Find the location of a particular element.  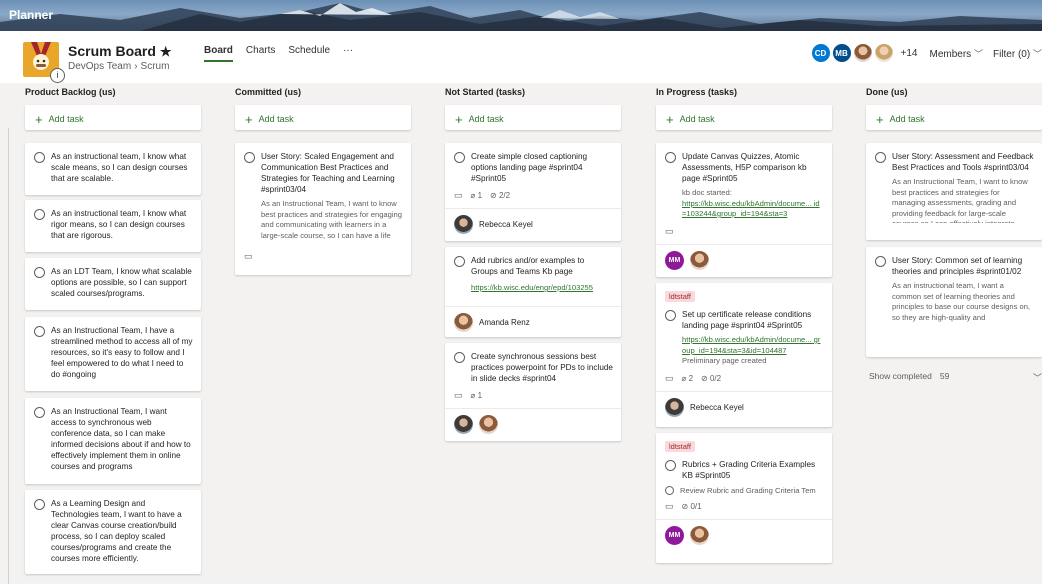

avatar: MB is located at coordinates (841, 53).